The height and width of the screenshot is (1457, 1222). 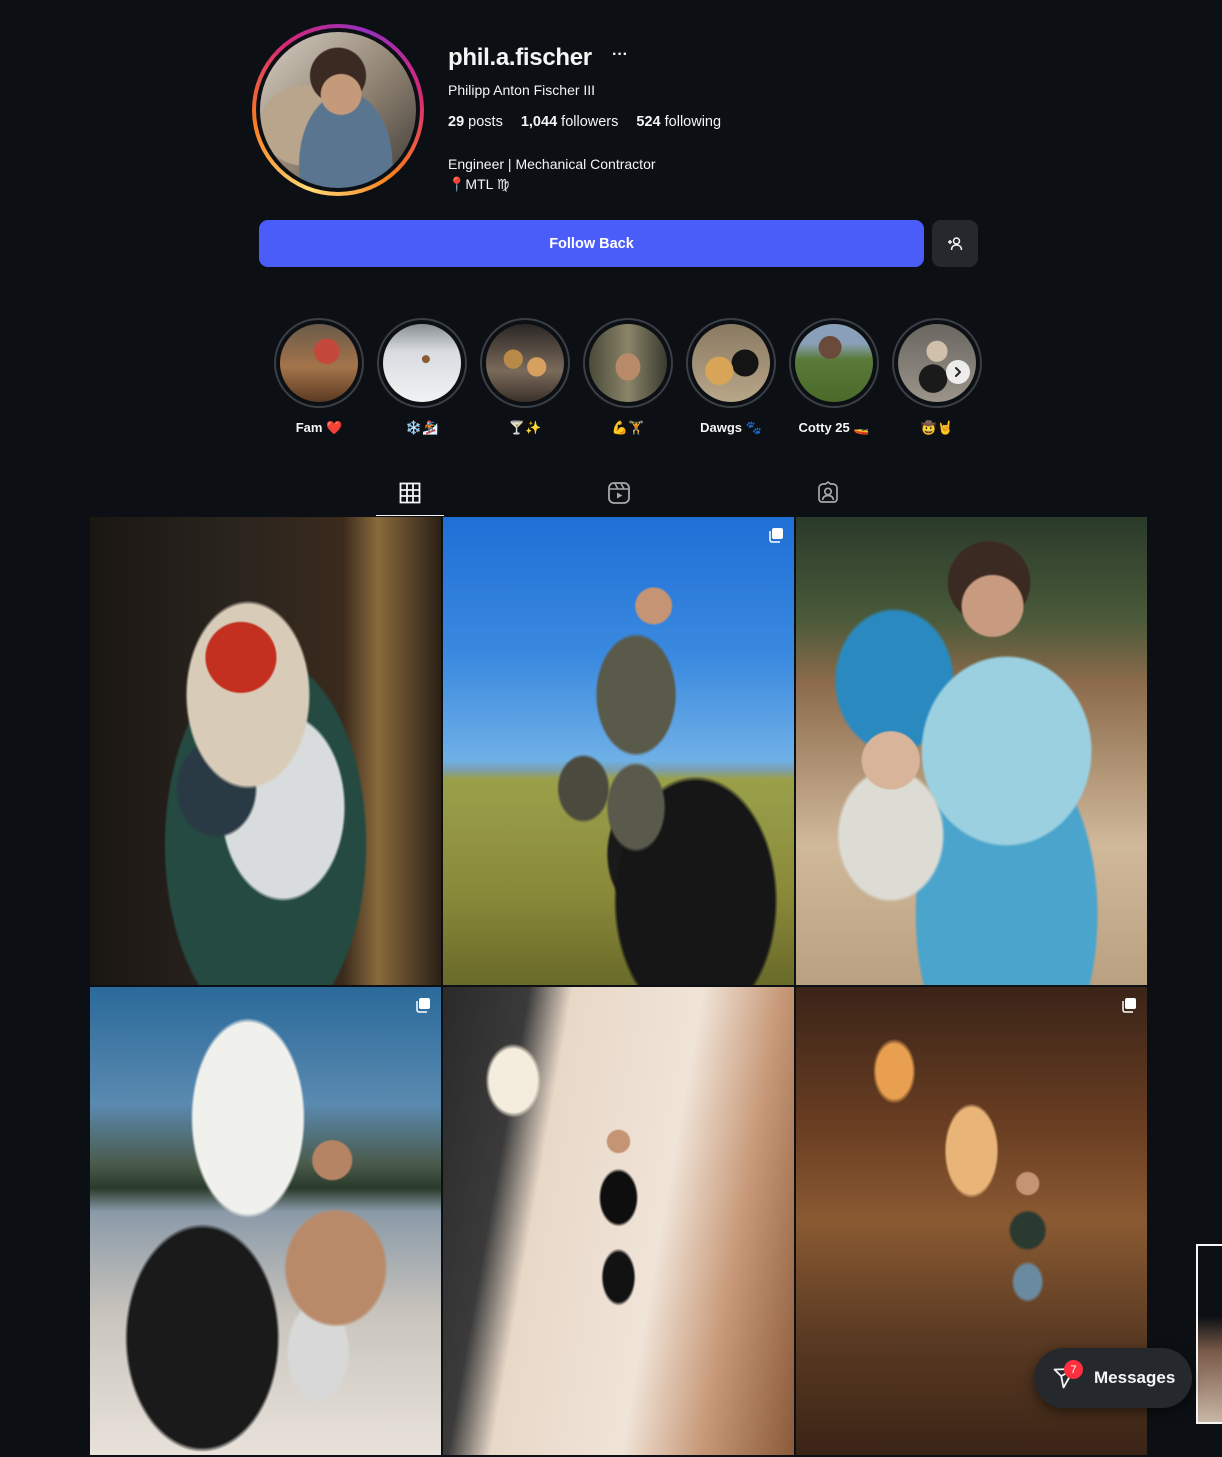 What do you see at coordinates (591, 243) in the screenshot?
I see `follow-back-button: Follow Back` at bounding box center [591, 243].